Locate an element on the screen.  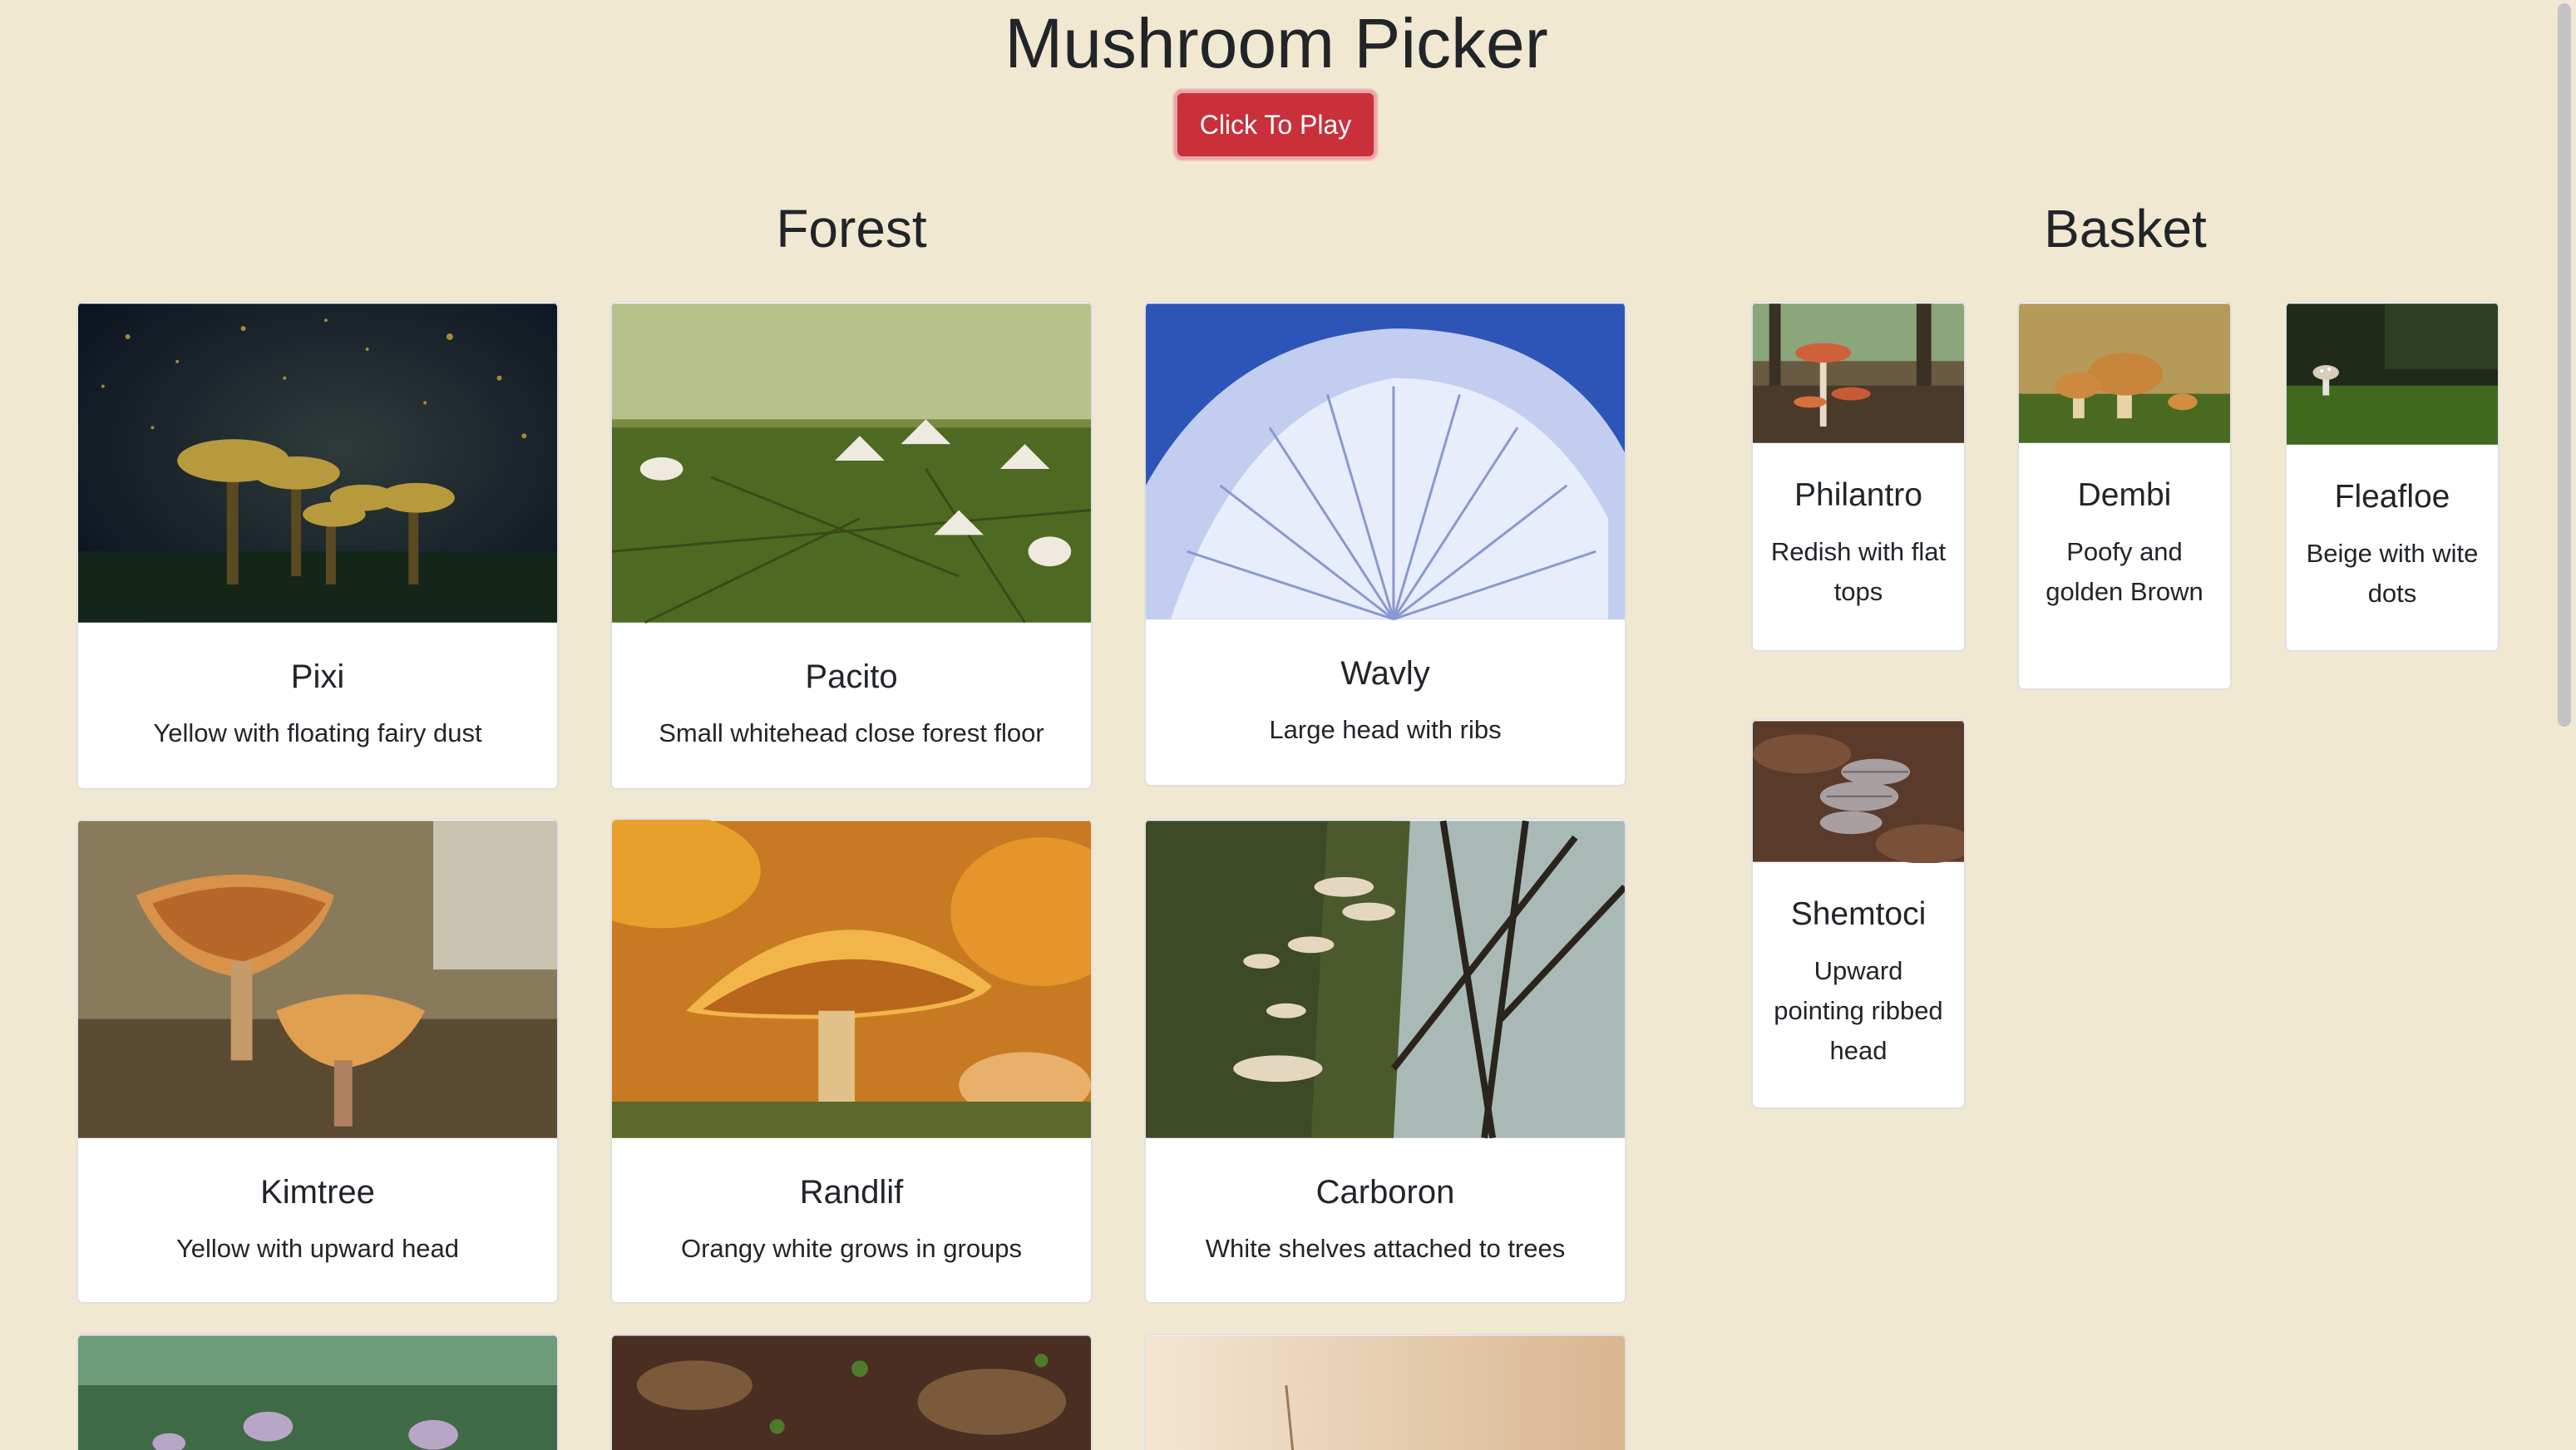
basket-card-dembi: Dembi Poofy and golden Brown is located at coordinates (2124, 495).